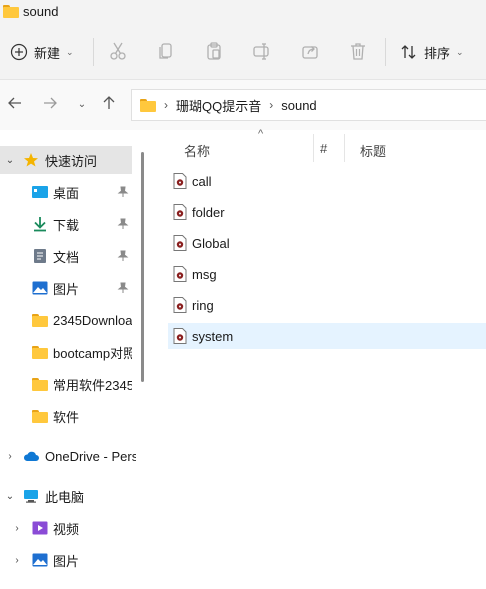 This screenshot has height=589, width=486. What do you see at coordinates (310, 51) in the screenshot?
I see `share-icon` at bounding box center [310, 51].